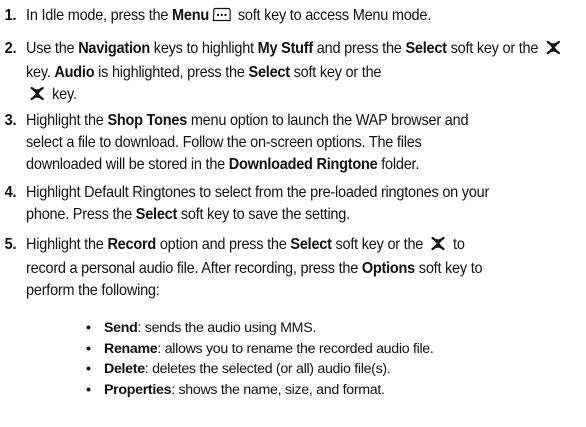 The width and height of the screenshot is (586, 427). I want to click on text-run: and press the, so click(359, 48).